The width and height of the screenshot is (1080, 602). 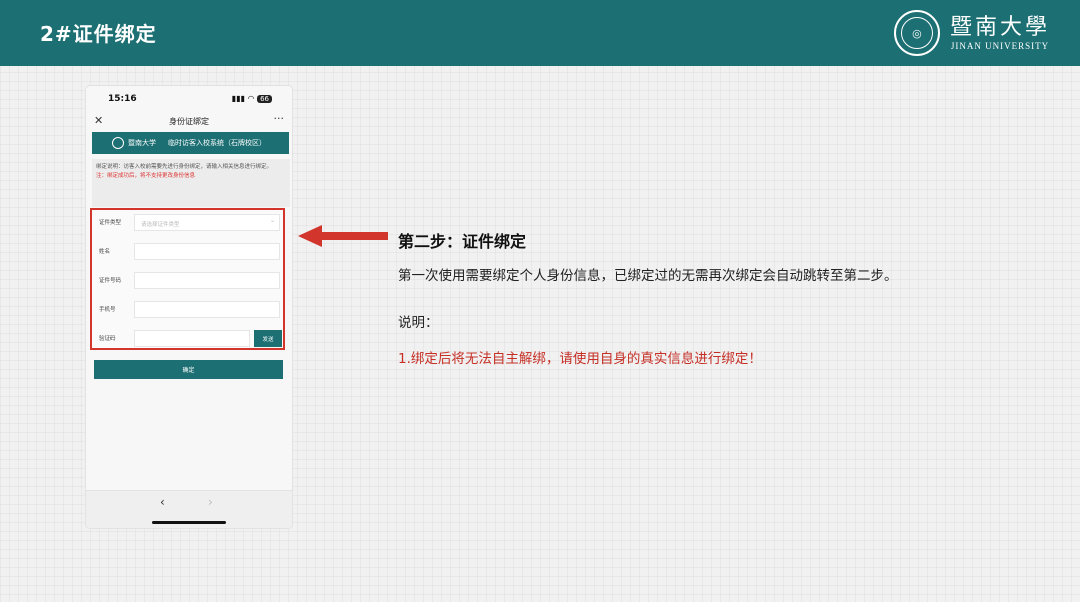 What do you see at coordinates (118, 143) in the screenshot?
I see `banner-seal-icon` at bounding box center [118, 143].